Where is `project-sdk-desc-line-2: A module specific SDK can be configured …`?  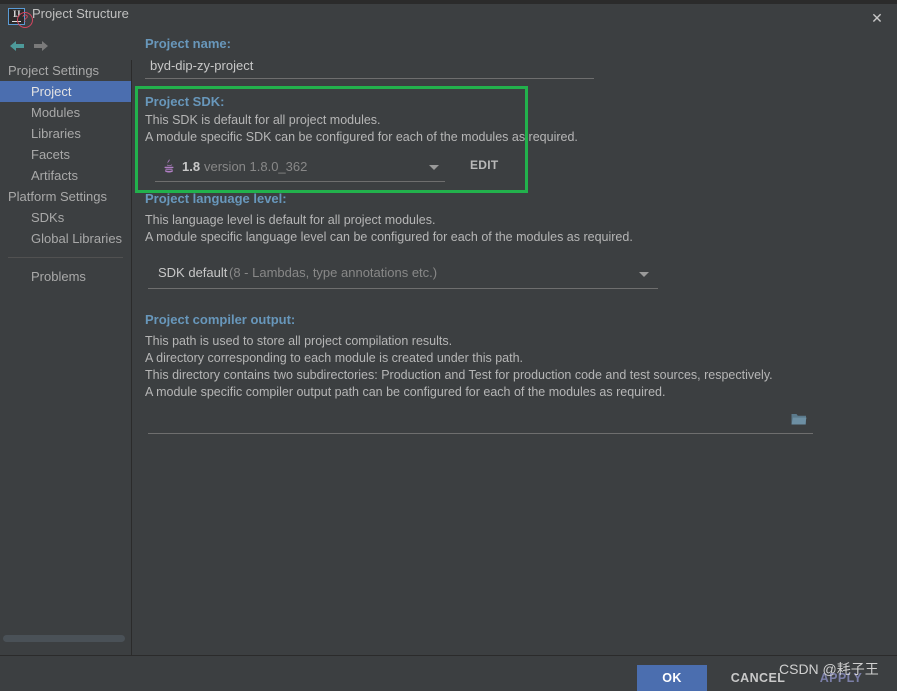 project-sdk-desc-line-2: A module specific SDK can be configured … is located at coordinates (361, 137).